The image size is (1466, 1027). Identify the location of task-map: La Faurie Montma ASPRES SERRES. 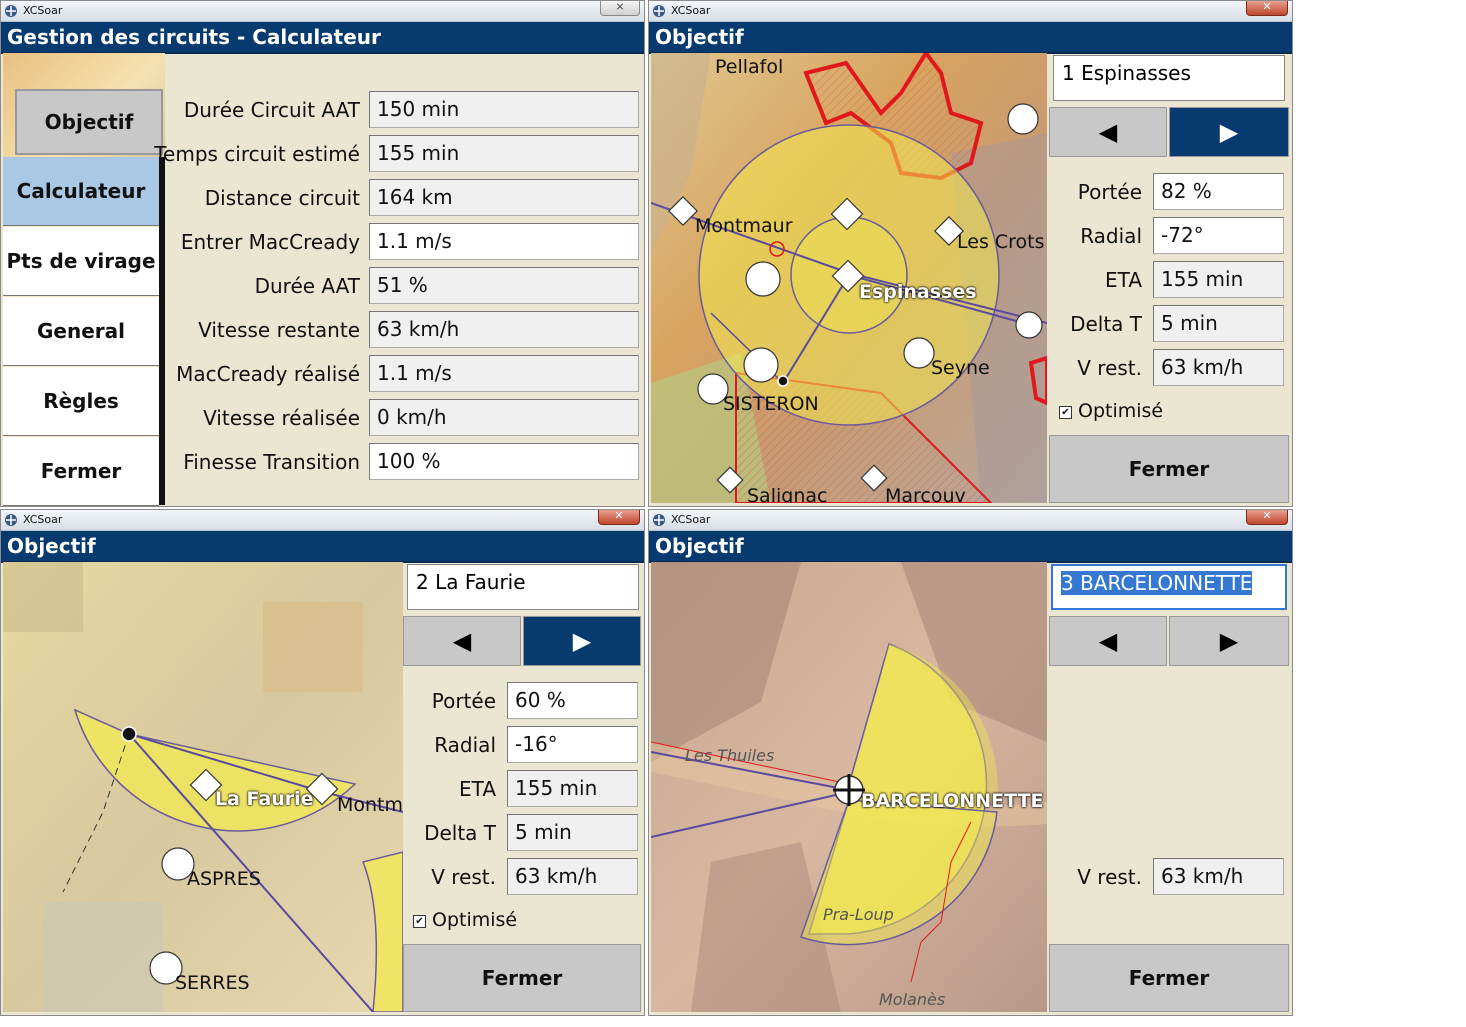
(203, 787).